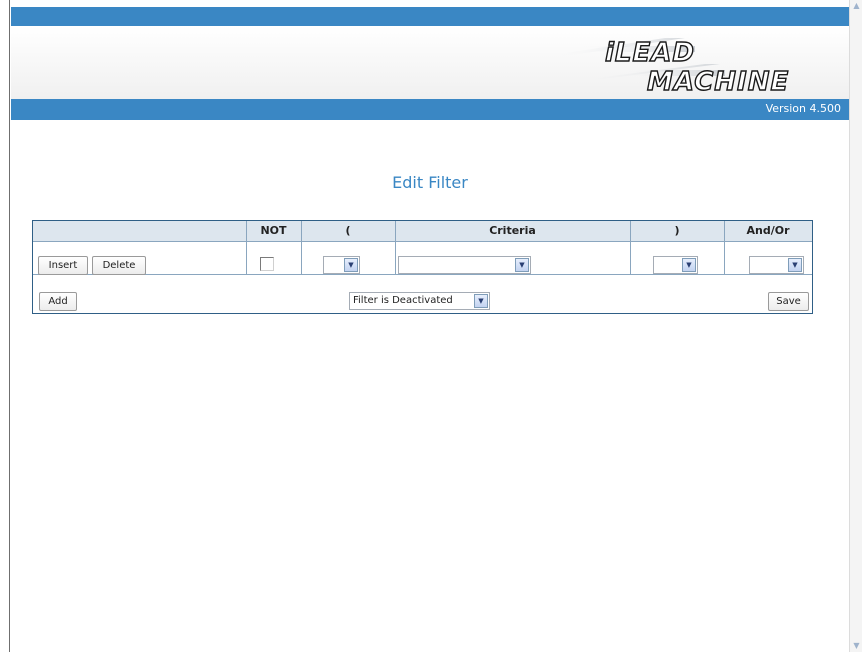 The image size is (862, 652). Describe the element at coordinates (677, 230) in the screenshot. I see `column-header-close-paren: )` at that location.